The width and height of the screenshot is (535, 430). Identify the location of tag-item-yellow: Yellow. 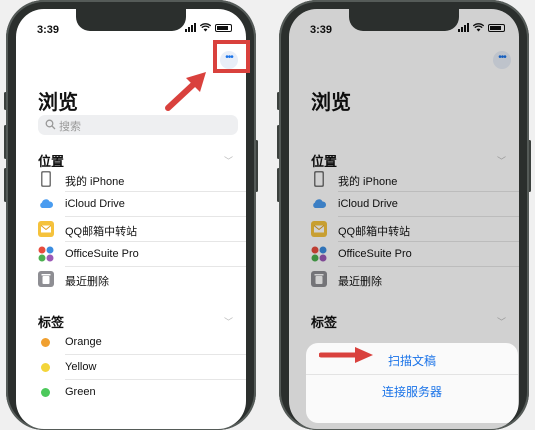
(142, 367).